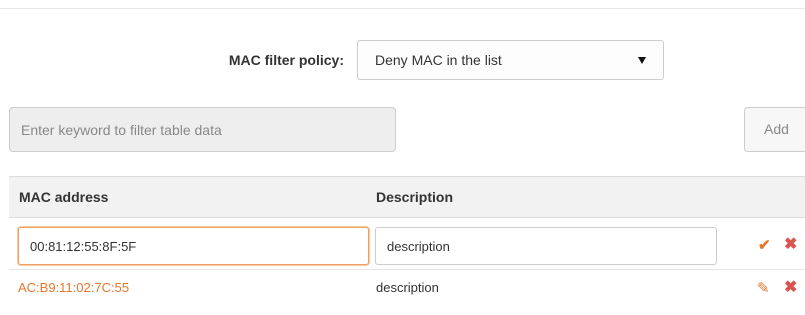 This screenshot has height=315, width=805. I want to click on description-field, so click(546, 246).